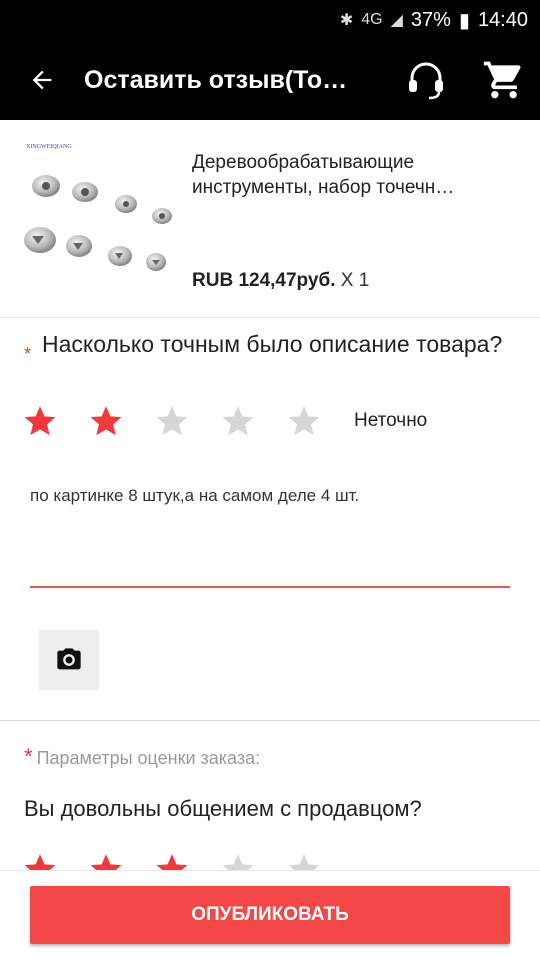 Image resolution: width=540 pixels, height=960 pixels. I want to click on add-photo-button, so click(69, 660).